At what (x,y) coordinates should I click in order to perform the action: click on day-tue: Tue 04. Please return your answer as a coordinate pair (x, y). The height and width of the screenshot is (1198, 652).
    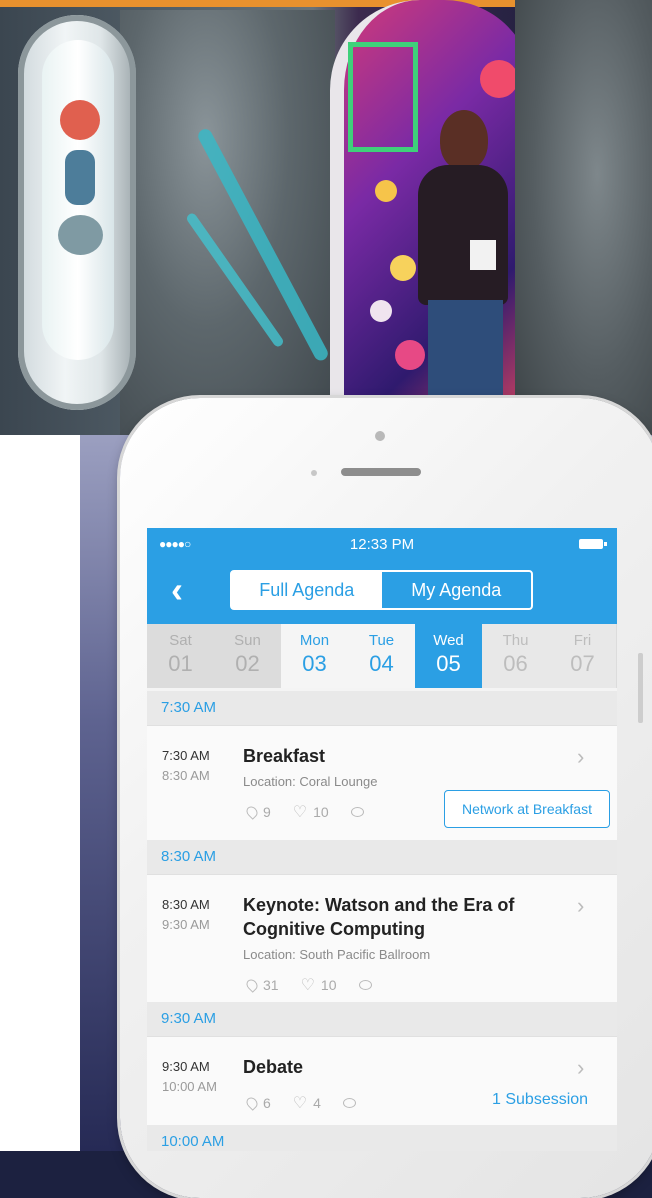
    Looking at the image, I should click on (381, 656).